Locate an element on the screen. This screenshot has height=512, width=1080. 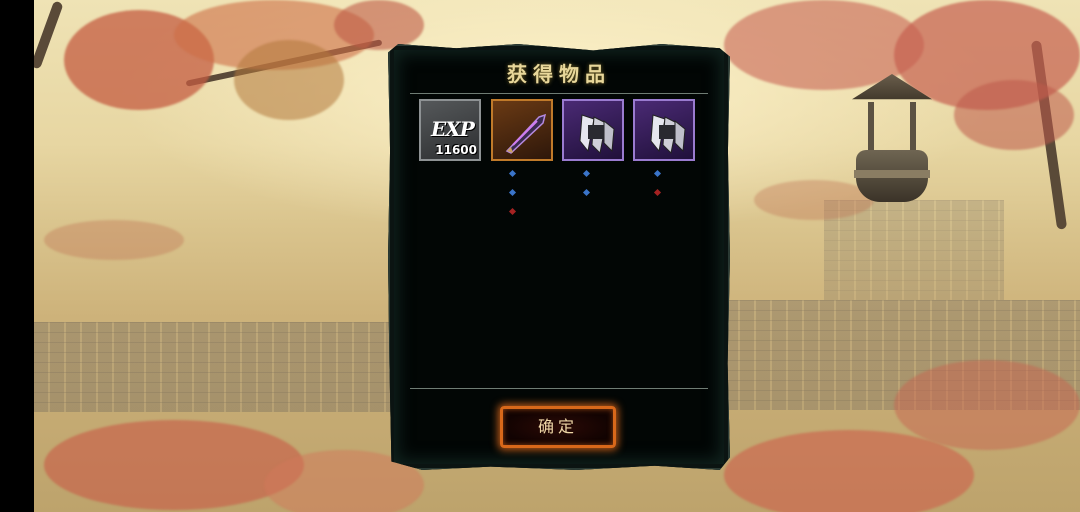
reward-item-weapon is located at coordinates (522, 130).